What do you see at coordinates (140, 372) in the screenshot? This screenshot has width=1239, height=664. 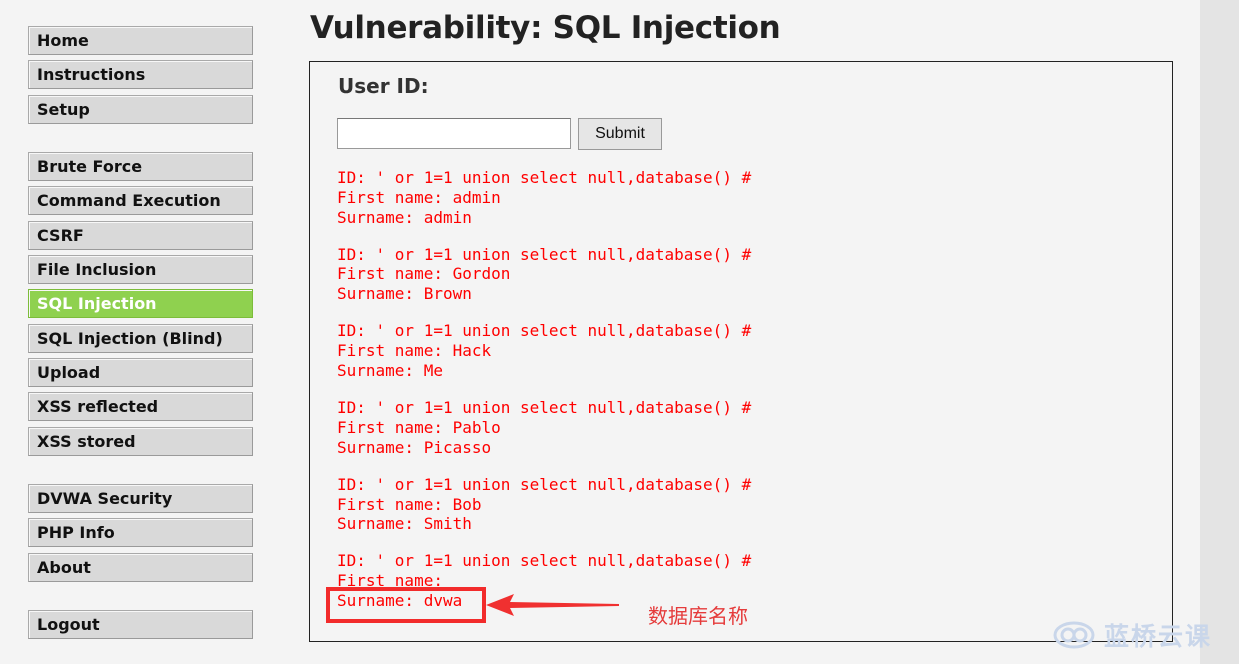 I see `menu-item-upload: Upload` at bounding box center [140, 372].